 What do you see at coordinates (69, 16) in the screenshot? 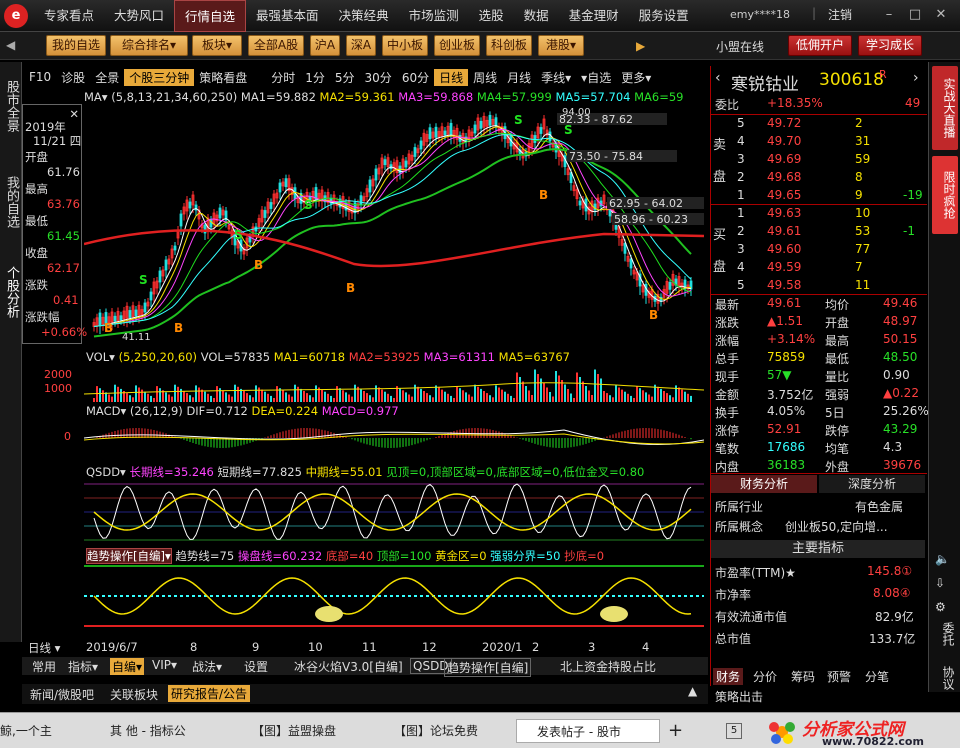
I see `menu-item: 专家看点` at bounding box center [69, 16].